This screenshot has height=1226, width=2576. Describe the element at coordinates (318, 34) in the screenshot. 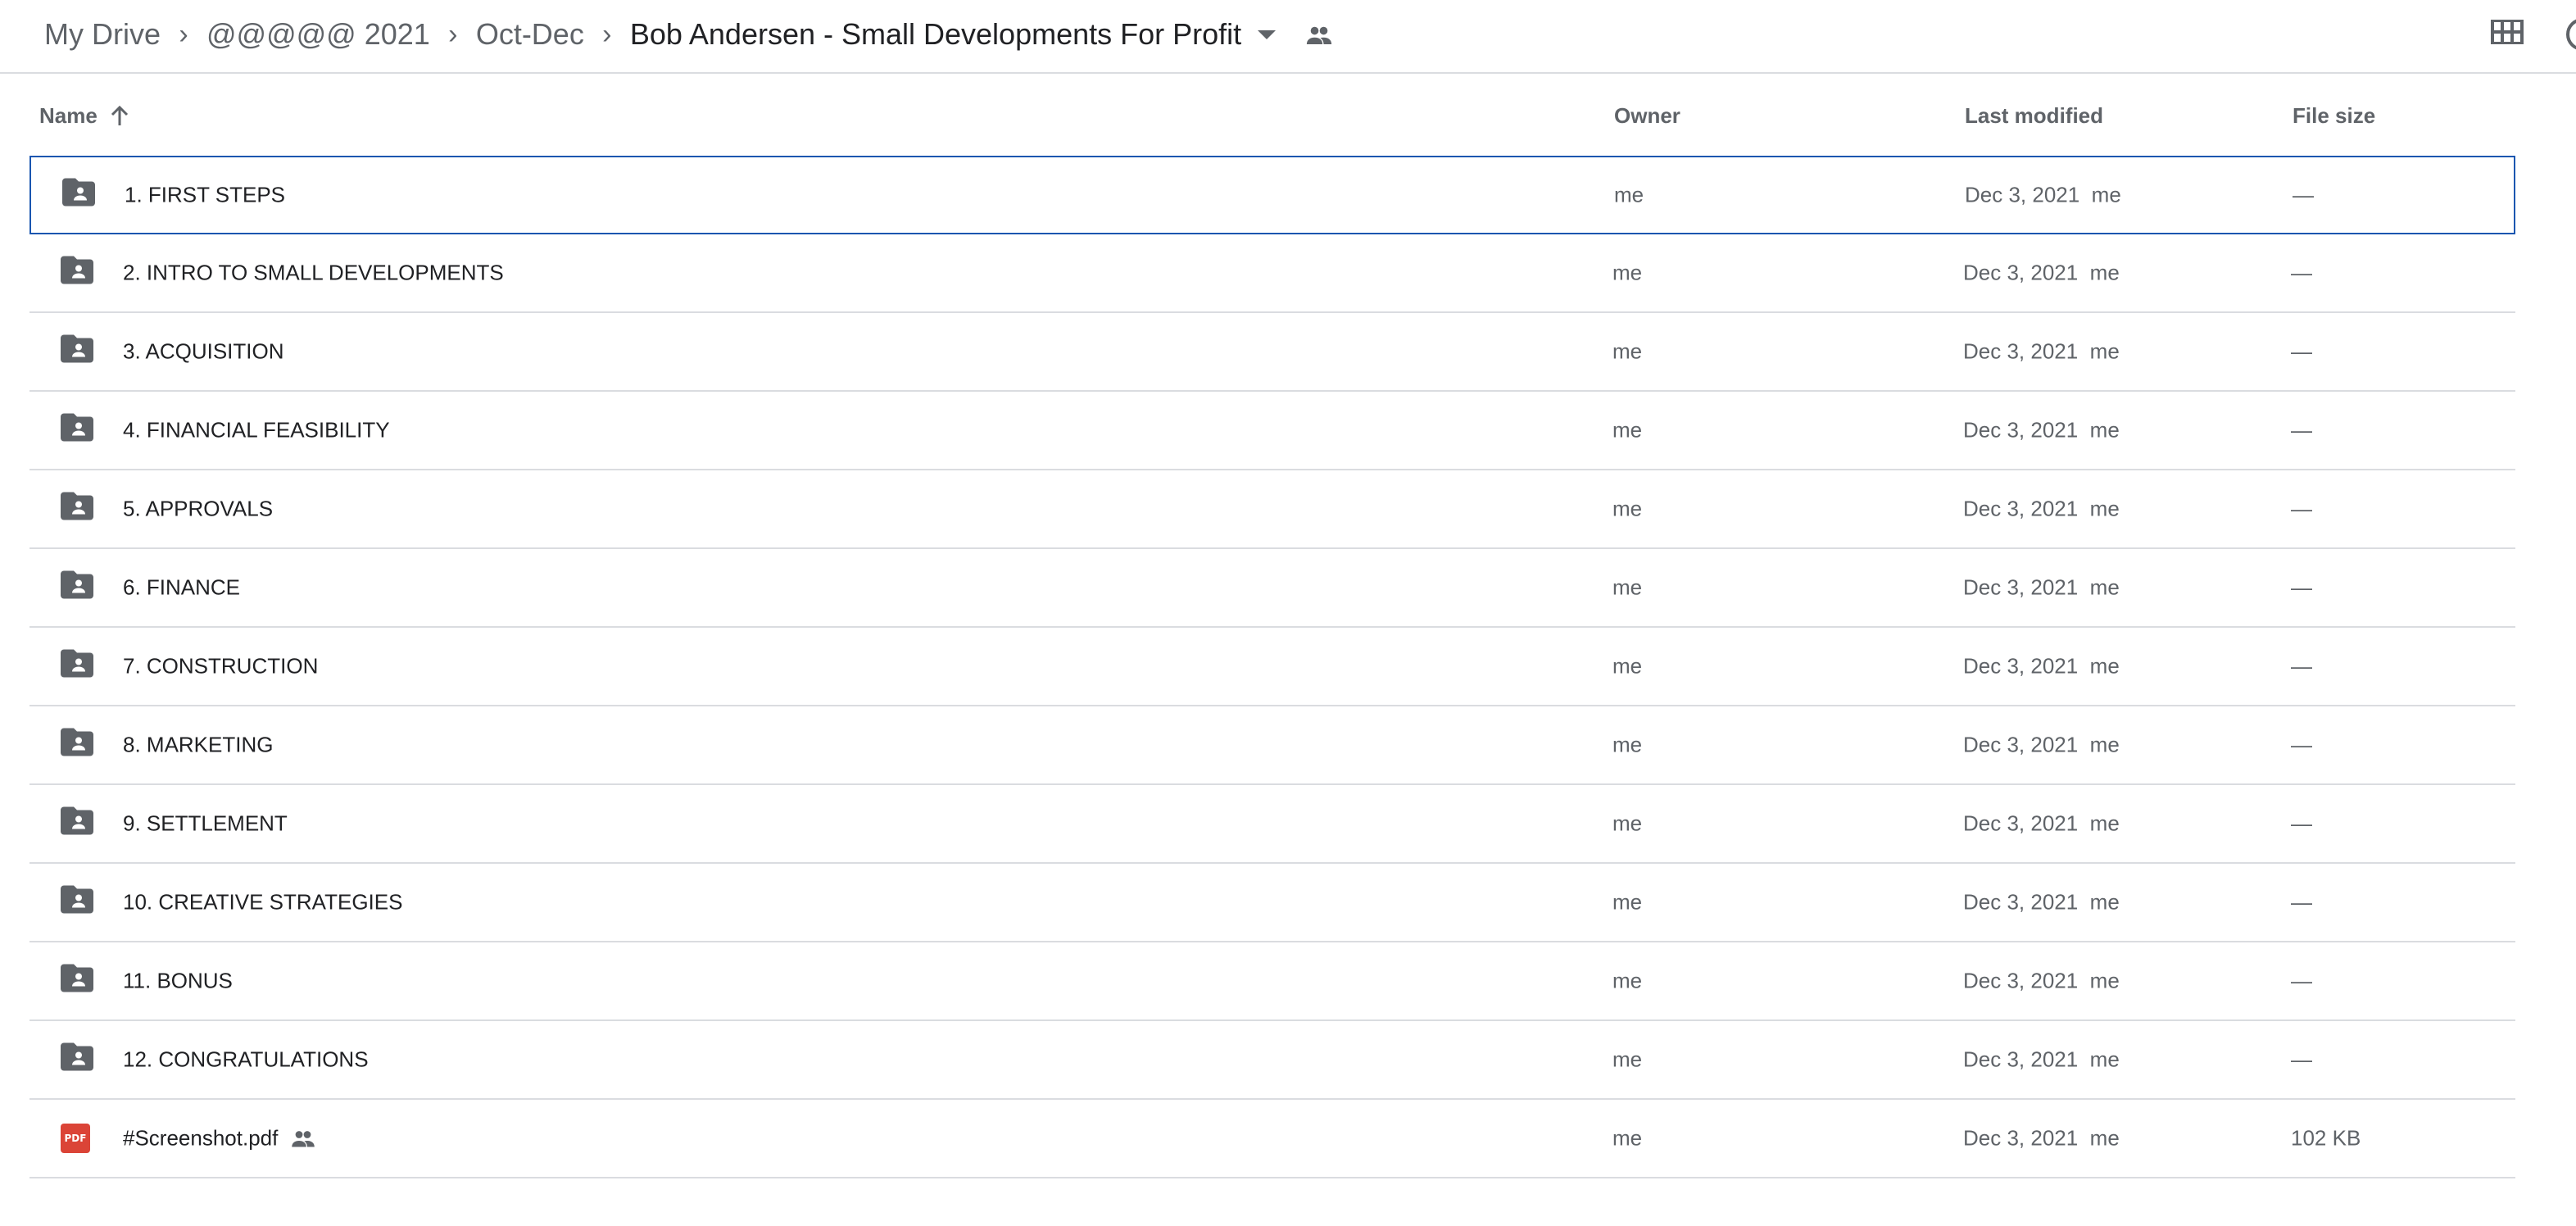

I see `breadcrumb-2021: @@@@@ 2021` at that location.